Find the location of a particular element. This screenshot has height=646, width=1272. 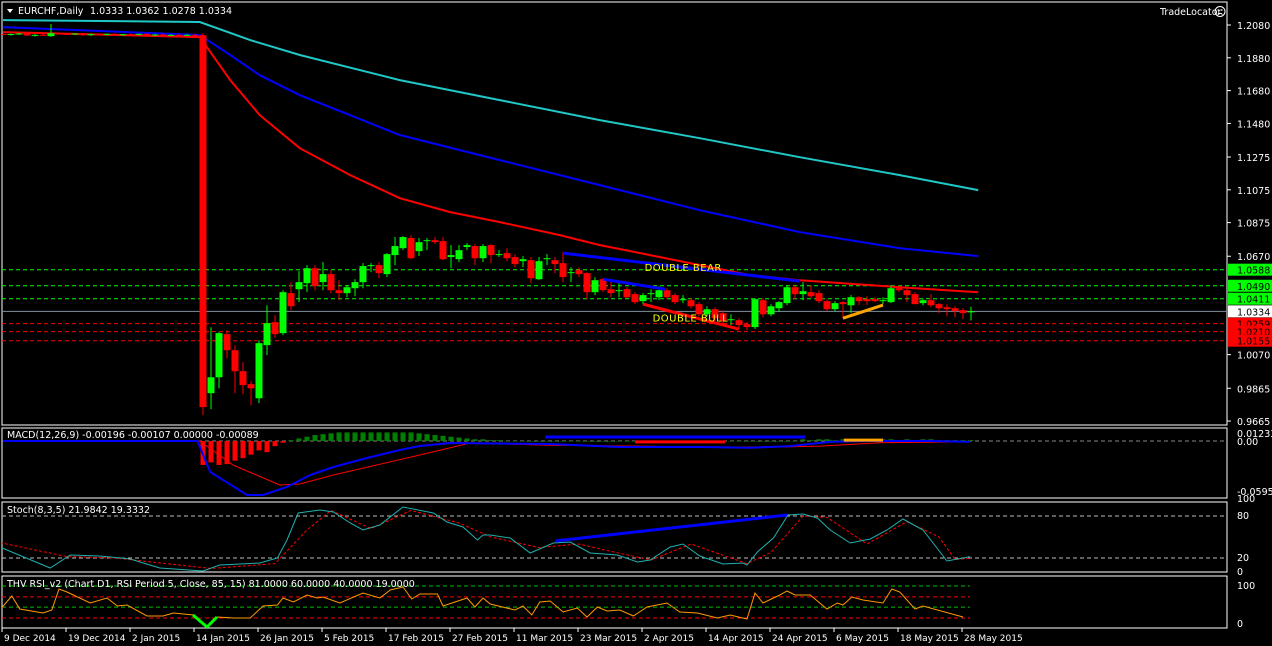

time-tick-label: 2 Jan 2015 is located at coordinates (156, 639).